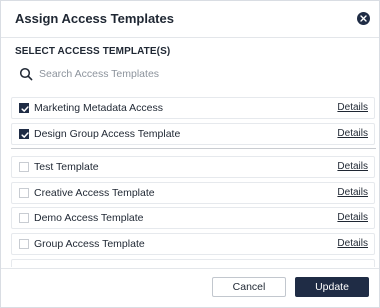 This screenshot has width=380, height=308. Describe the element at coordinates (193, 244) in the screenshot. I see `list-item-group-access-template: Group Access Template Details` at that location.